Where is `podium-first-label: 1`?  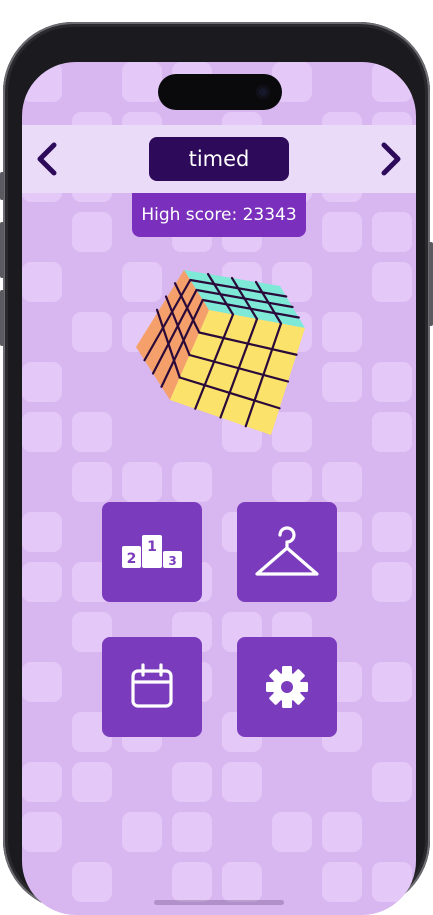 podium-first-label: 1 is located at coordinates (152, 547).